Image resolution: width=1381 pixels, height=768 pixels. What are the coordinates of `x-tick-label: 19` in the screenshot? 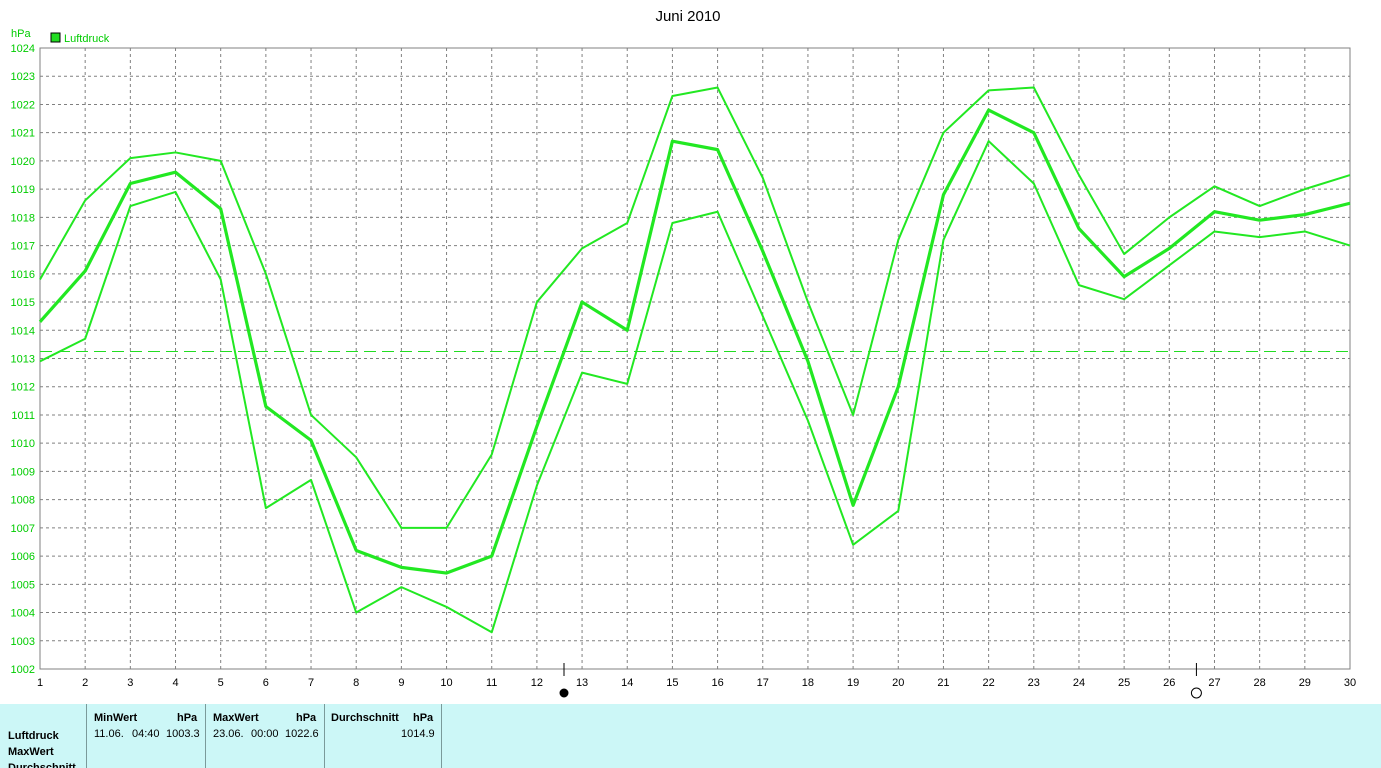 It's located at (853, 683).